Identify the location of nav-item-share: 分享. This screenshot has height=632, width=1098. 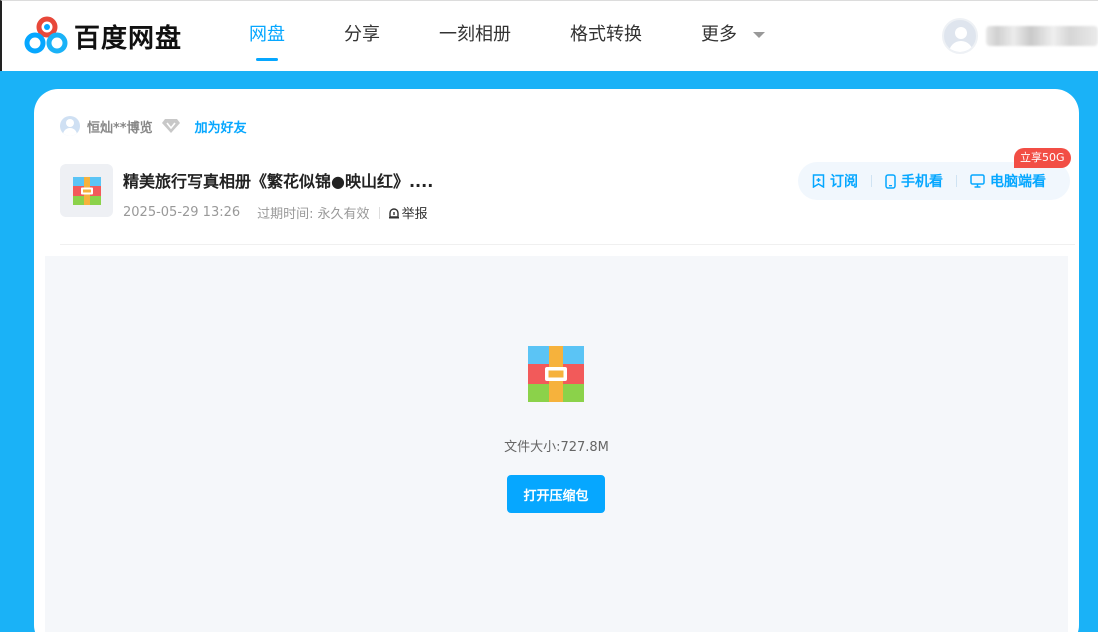
(362, 36).